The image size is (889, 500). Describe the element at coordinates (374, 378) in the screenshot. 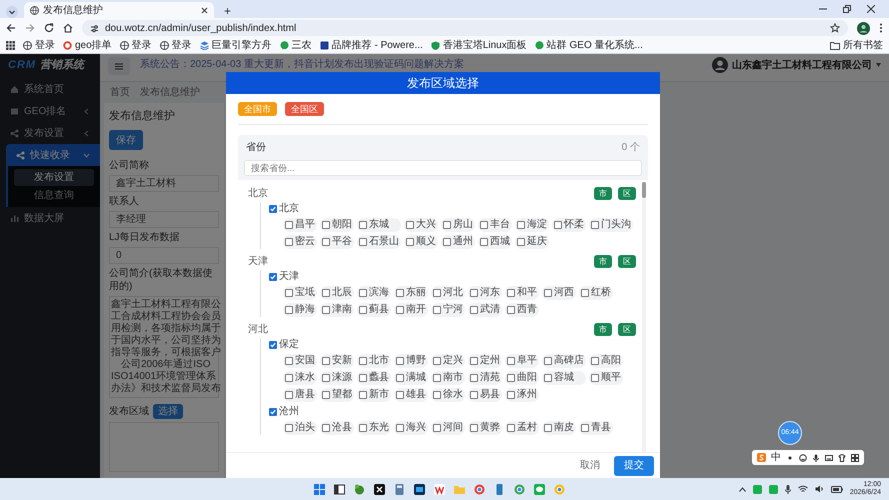

I see `district-checkbox: 蠡县` at that location.